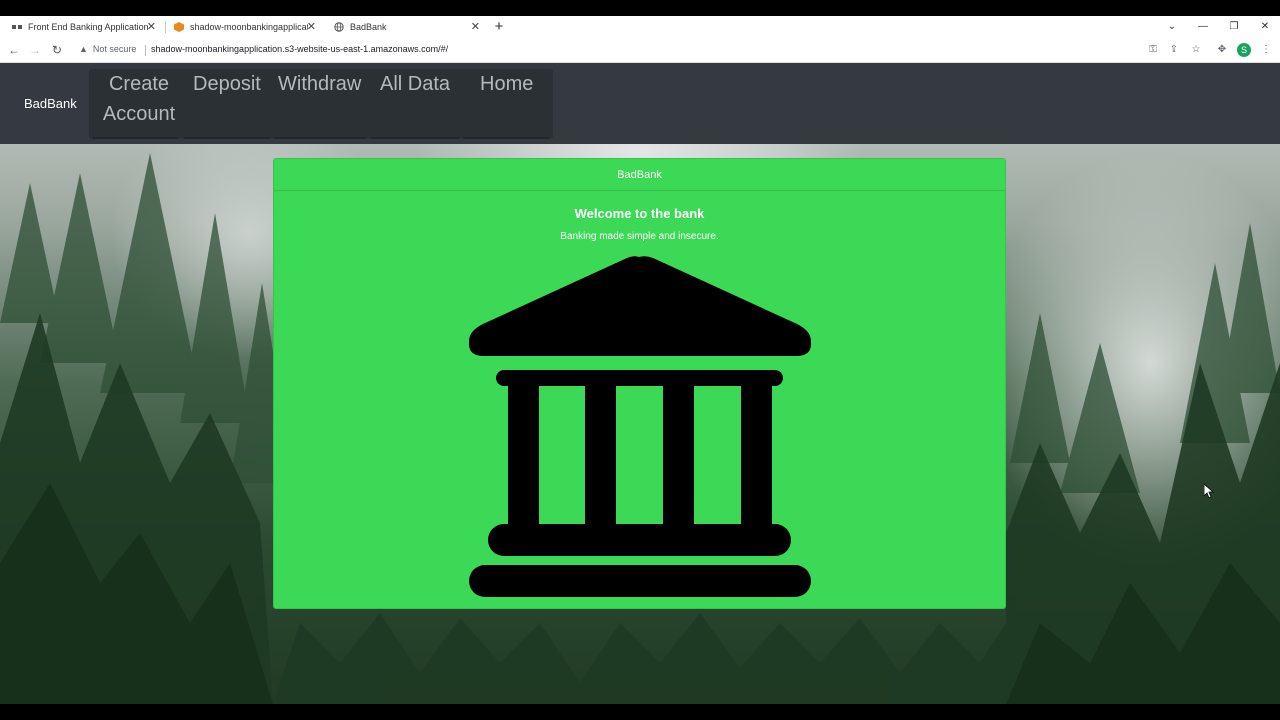  Describe the element at coordinates (319, 84) in the screenshot. I see `nav-link-withdraw: Withdraw` at that location.